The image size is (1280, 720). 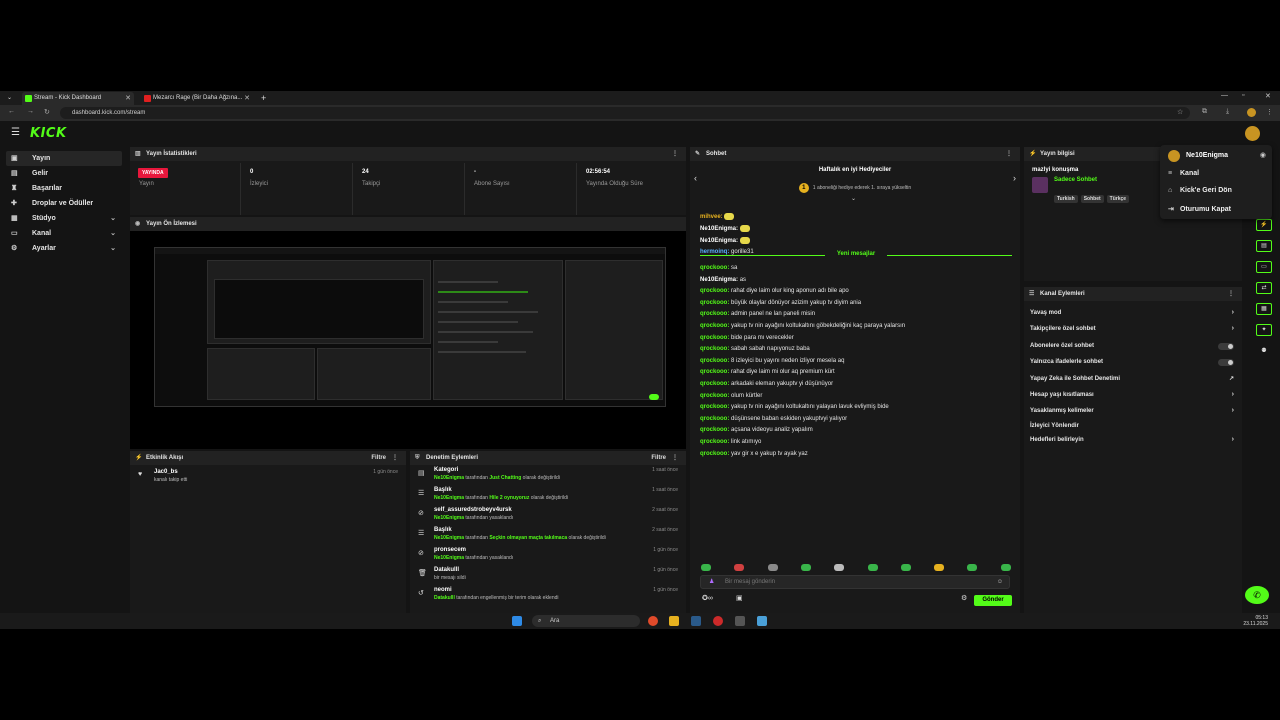 What do you see at coordinates (1183, 173) in the screenshot?
I see `menu-item-kanal: ≡ Kanal` at bounding box center [1183, 173].